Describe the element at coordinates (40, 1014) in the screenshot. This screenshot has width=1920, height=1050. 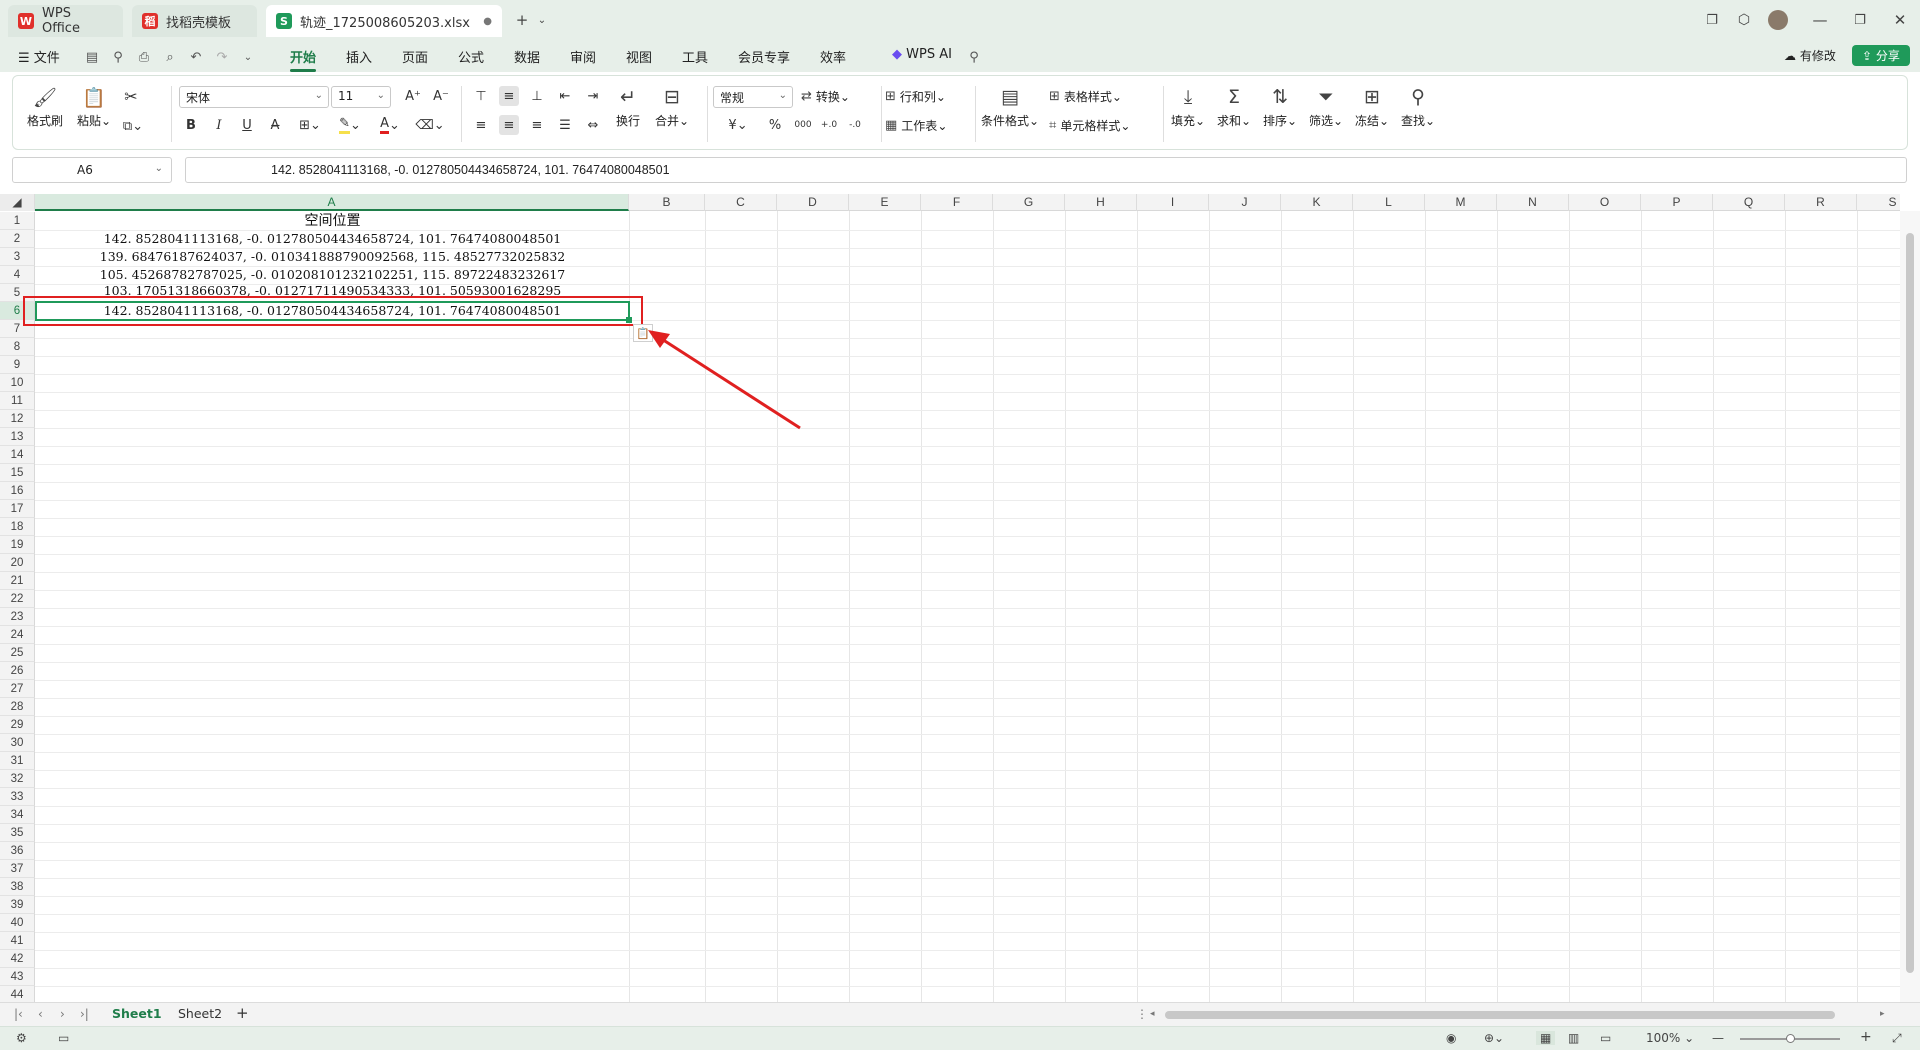
I see `prev-sheet-icon: ‹` at that location.